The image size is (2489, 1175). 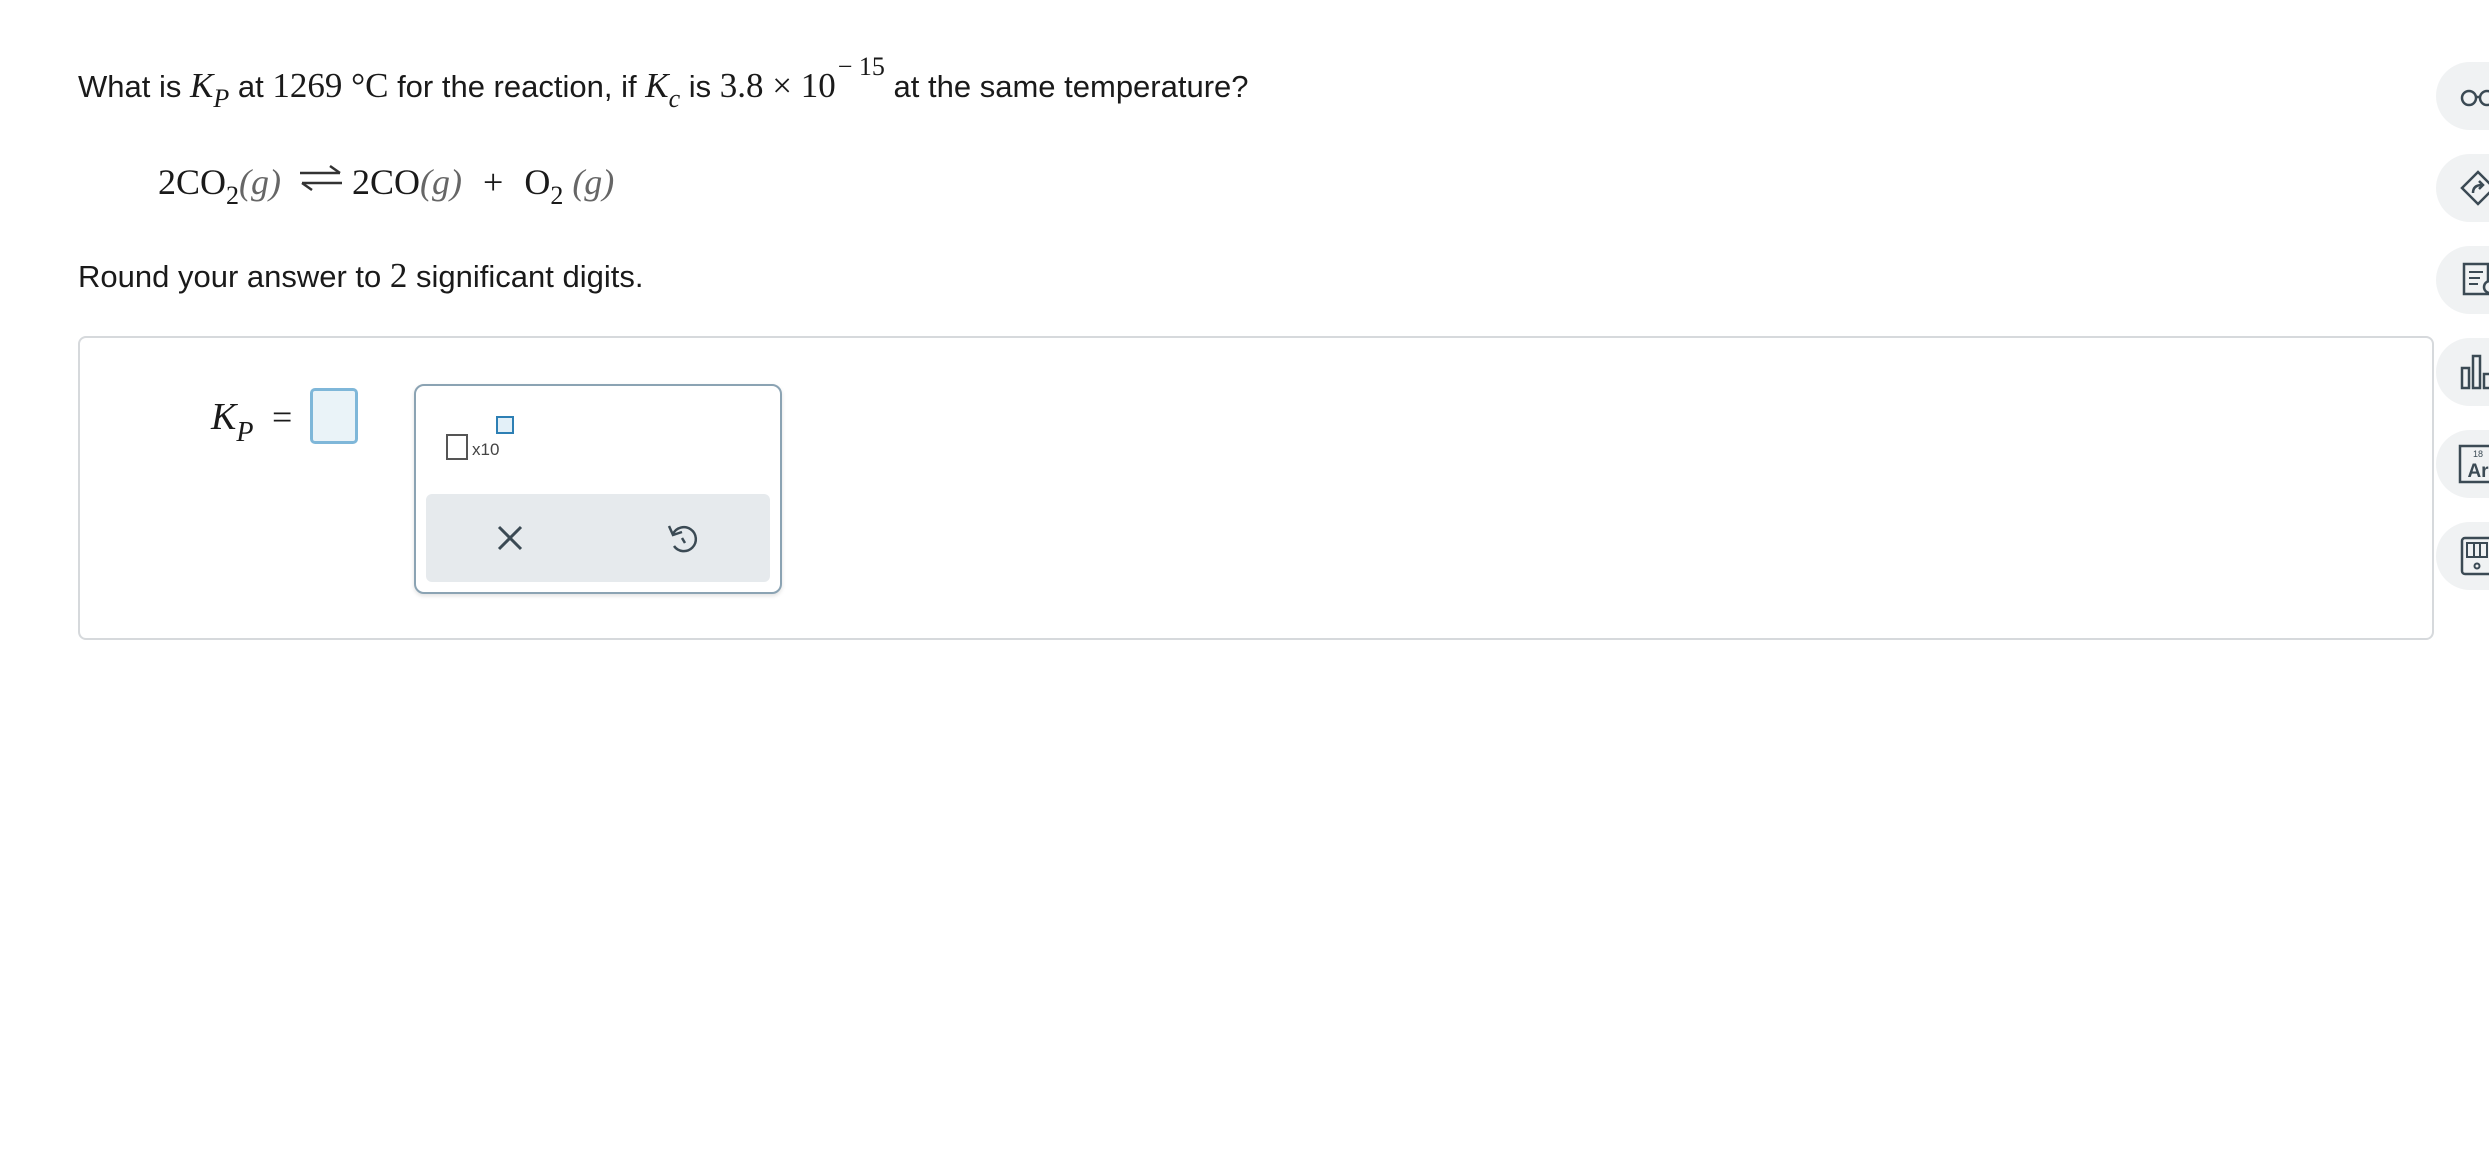 What do you see at coordinates (282, 417) in the screenshot?
I see `answer-equals: =` at bounding box center [282, 417].